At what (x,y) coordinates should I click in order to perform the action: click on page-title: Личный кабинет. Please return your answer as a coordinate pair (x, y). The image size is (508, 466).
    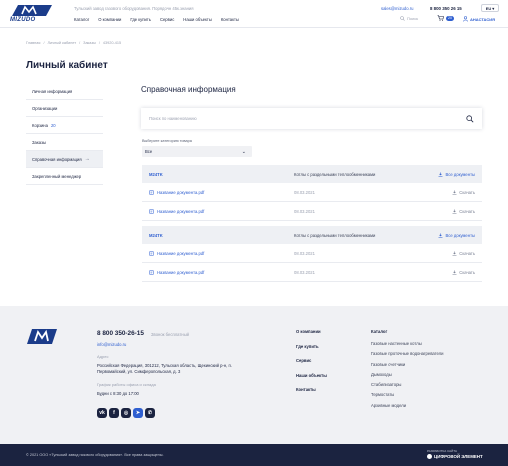
    Looking at the image, I should click on (67, 65).